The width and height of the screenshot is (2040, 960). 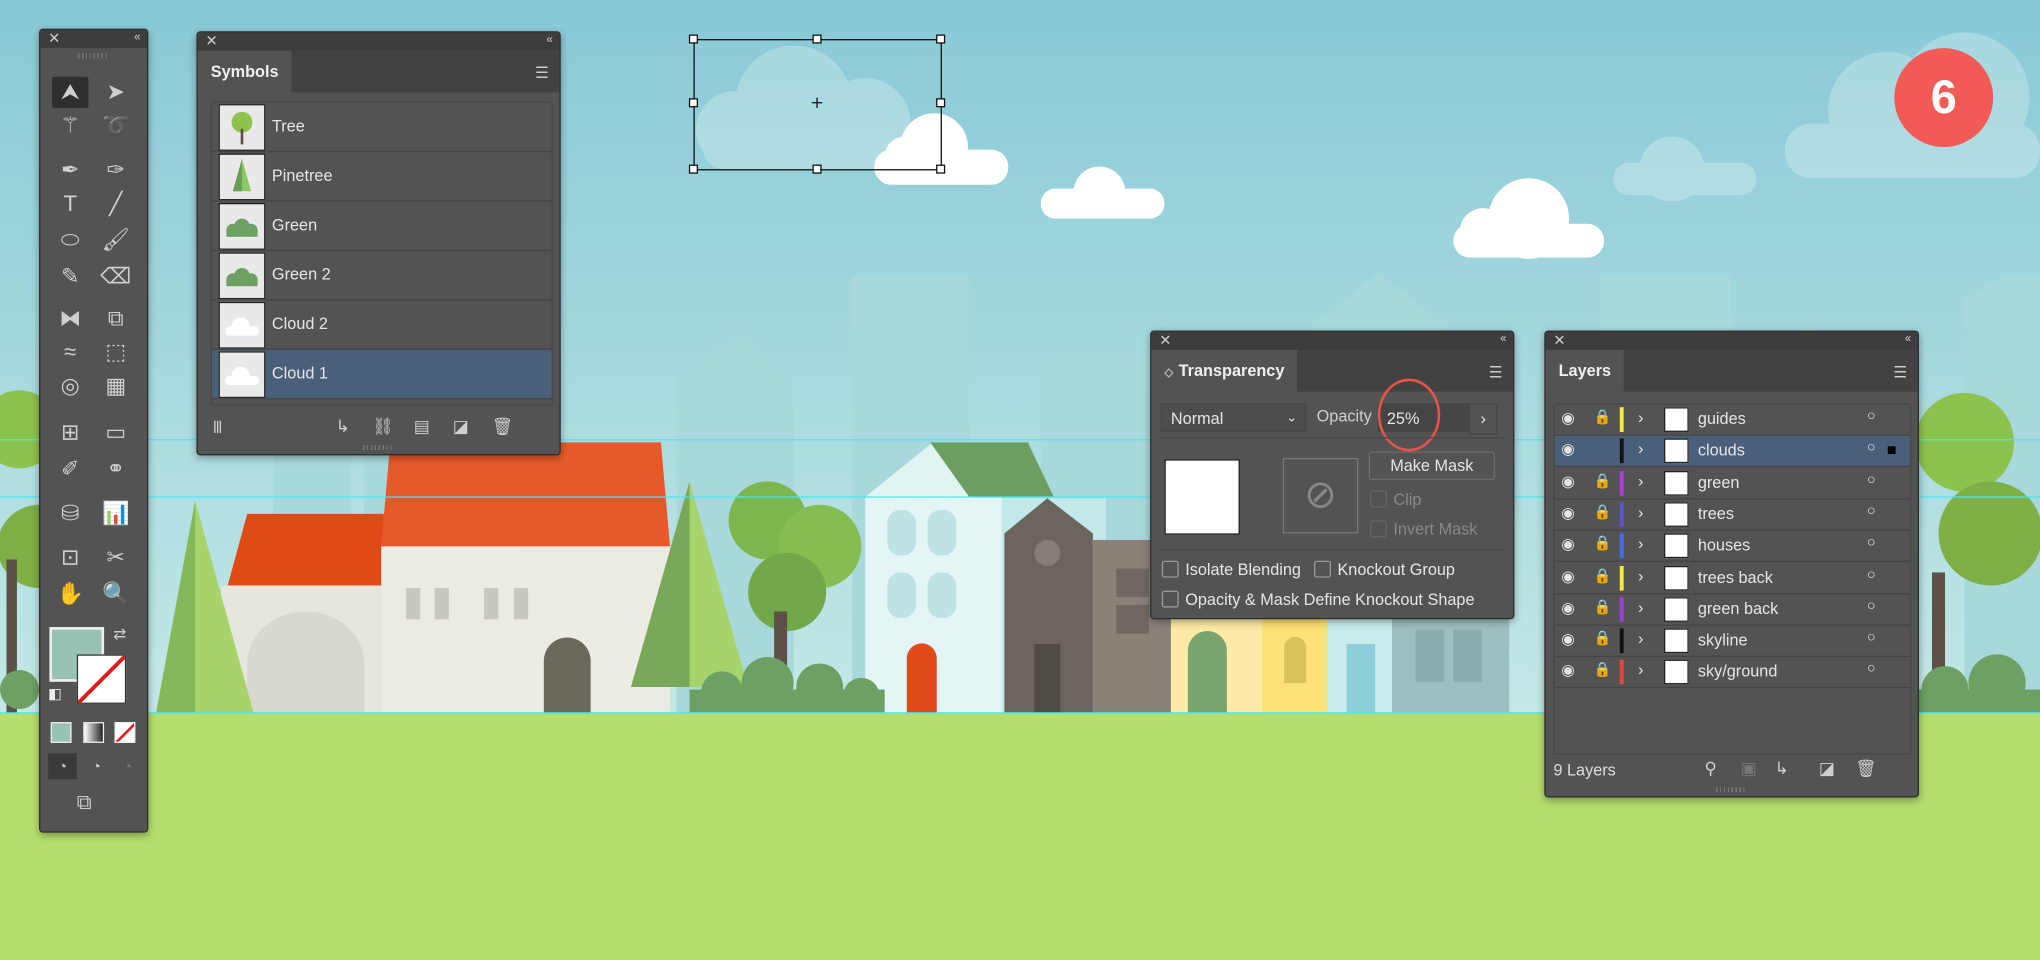 What do you see at coordinates (1732, 578) in the screenshot?
I see `layer-row: ◉ 🔒 › trees back ○` at bounding box center [1732, 578].